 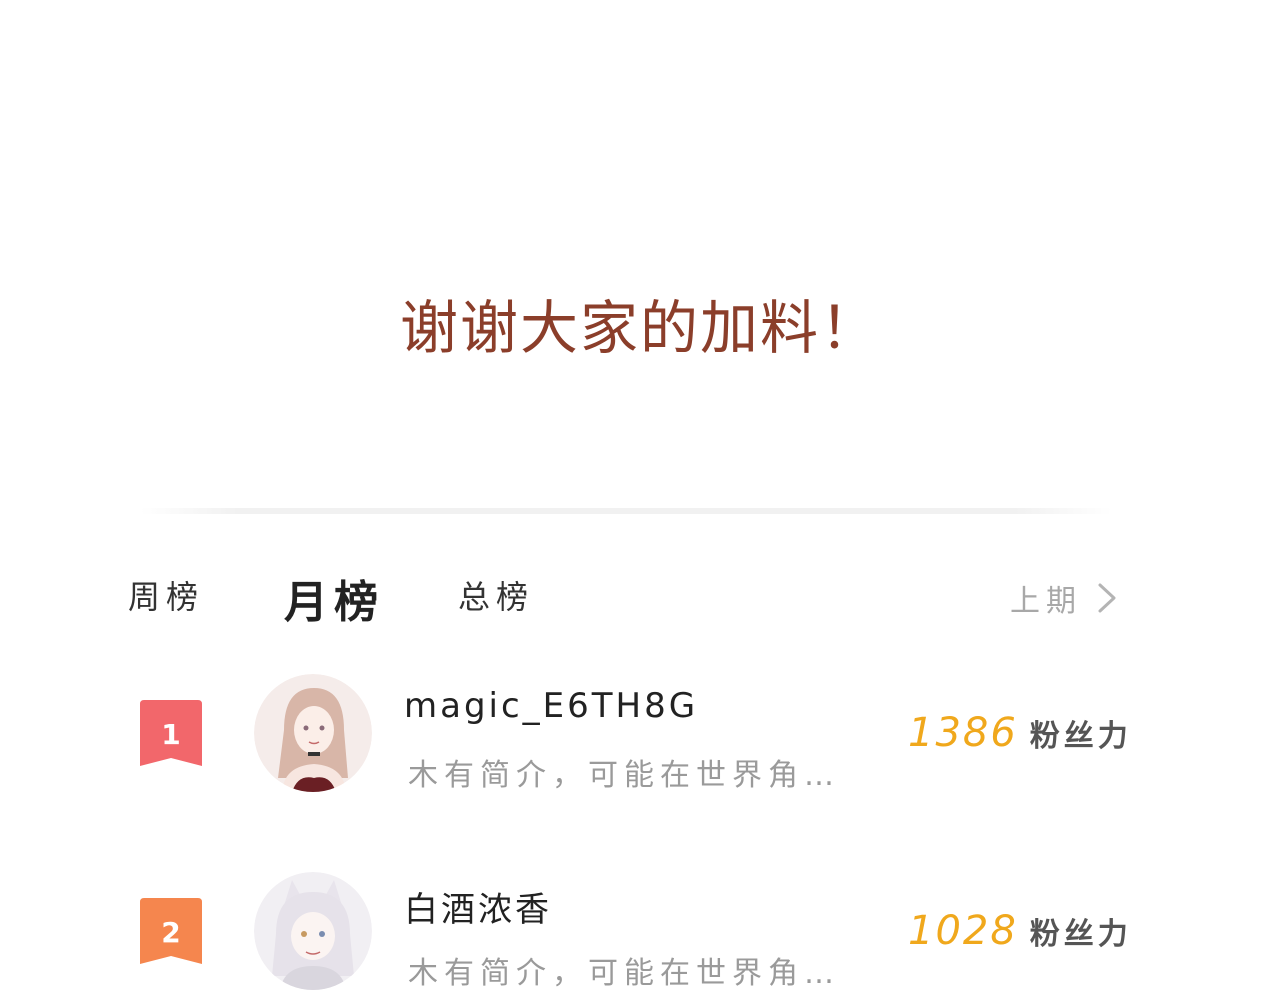 I want to click on section-divider, so click(x=626, y=511).